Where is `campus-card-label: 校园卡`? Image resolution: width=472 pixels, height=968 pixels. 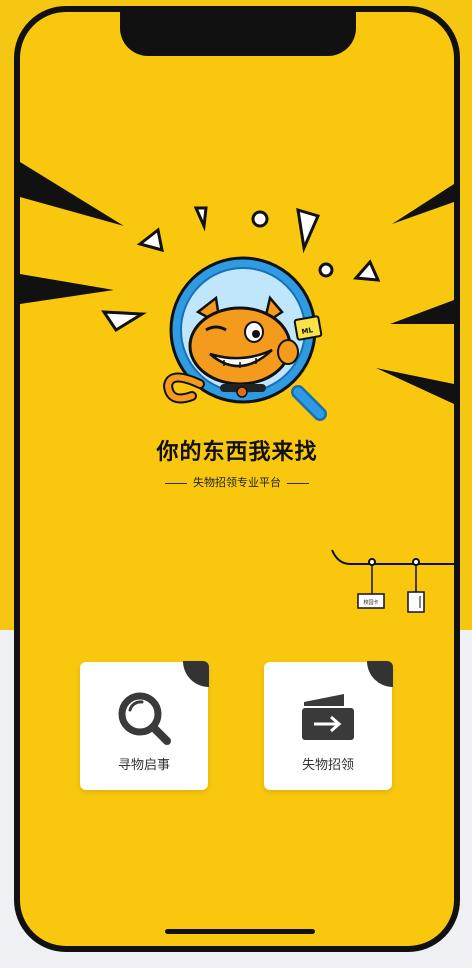
campus-card-label: 校园卡 is located at coordinates (370, 602).